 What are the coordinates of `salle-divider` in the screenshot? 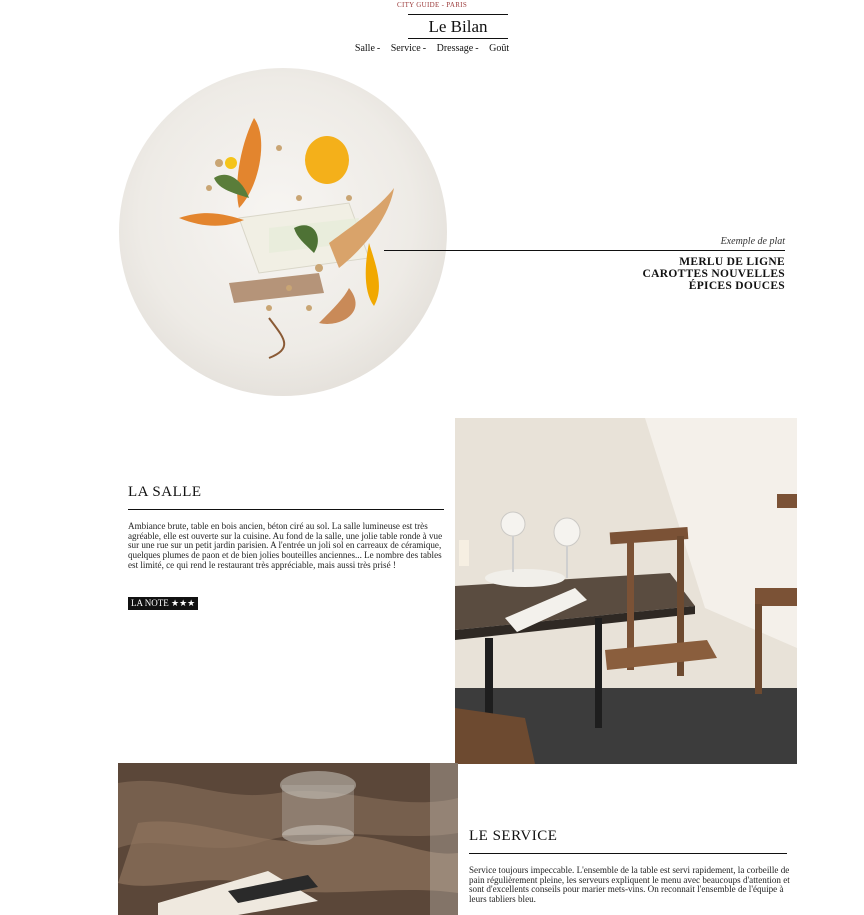 It's located at (286, 509).